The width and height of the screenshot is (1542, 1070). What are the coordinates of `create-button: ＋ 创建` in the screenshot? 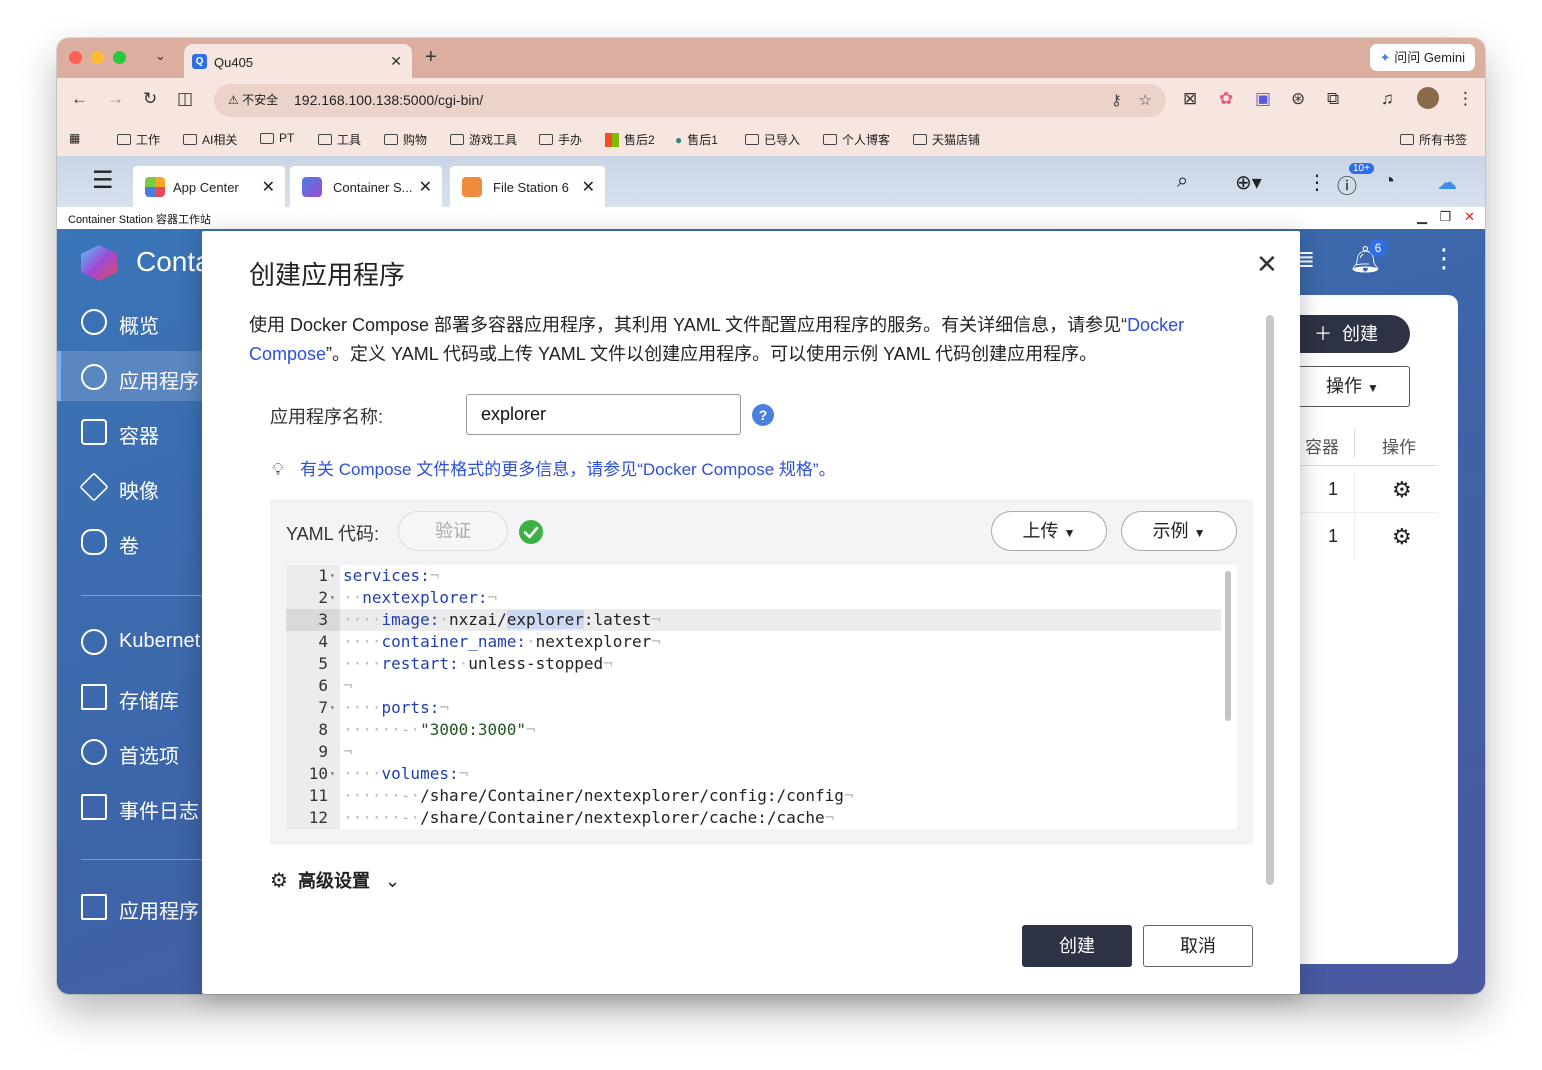 It's located at (1355, 334).